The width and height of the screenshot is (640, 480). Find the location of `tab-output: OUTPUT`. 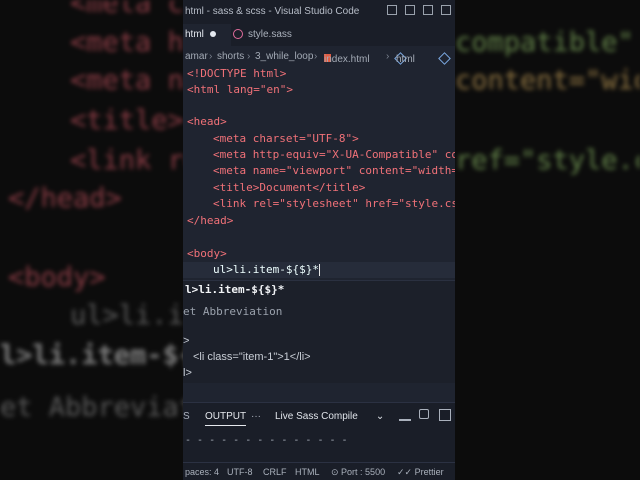

tab-output: OUTPUT is located at coordinates (226, 418).